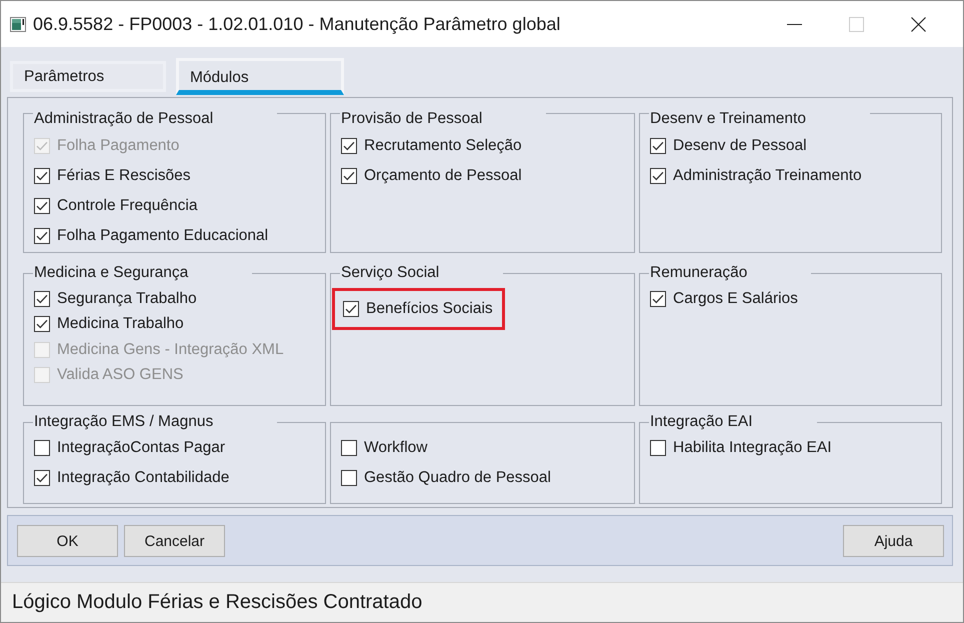 The image size is (964, 623). What do you see at coordinates (701, 421) in the screenshot?
I see `group-title: Integração EAI` at bounding box center [701, 421].